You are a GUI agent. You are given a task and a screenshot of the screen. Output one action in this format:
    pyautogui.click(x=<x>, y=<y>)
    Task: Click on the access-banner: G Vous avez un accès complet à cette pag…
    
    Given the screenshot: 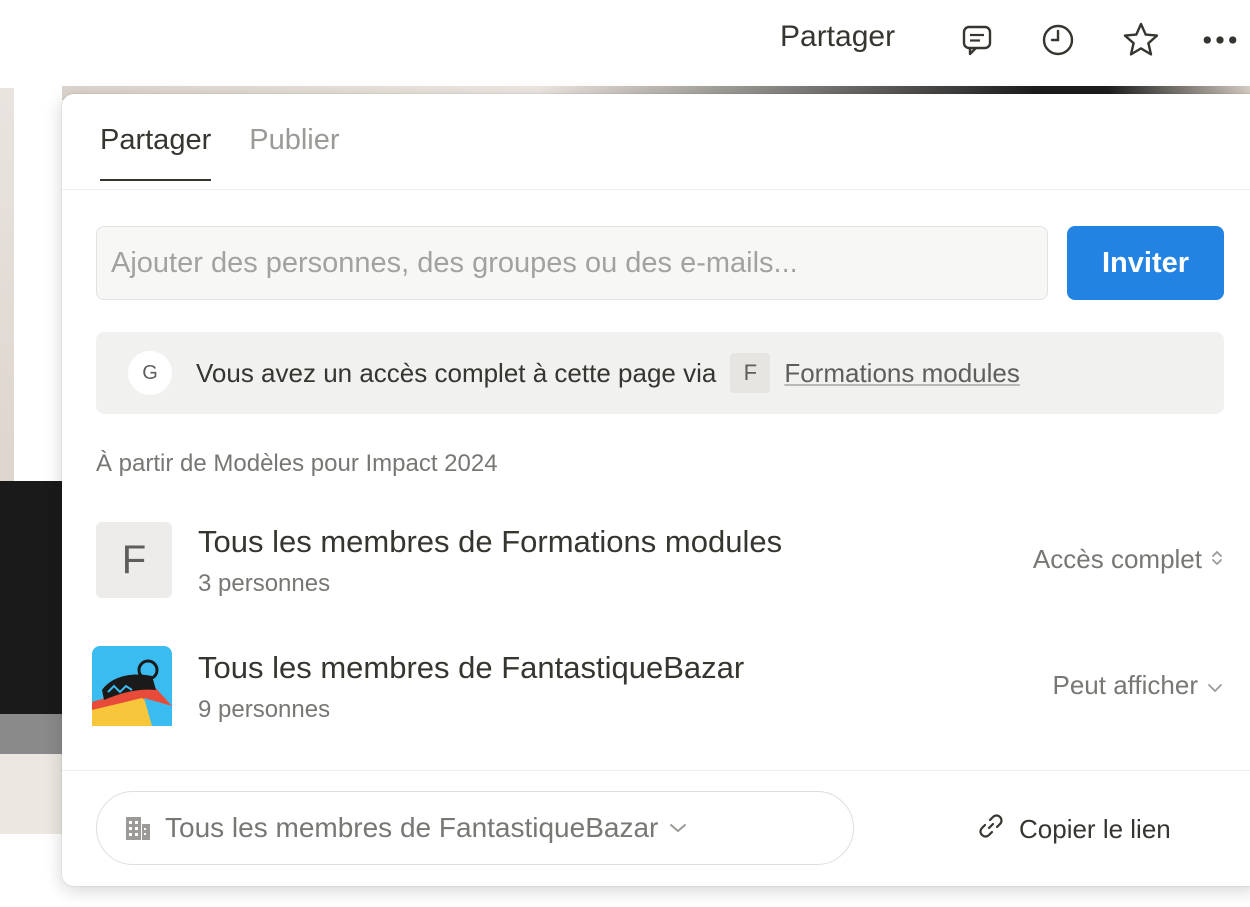 What is the action you would take?
    pyautogui.click(x=660, y=373)
    